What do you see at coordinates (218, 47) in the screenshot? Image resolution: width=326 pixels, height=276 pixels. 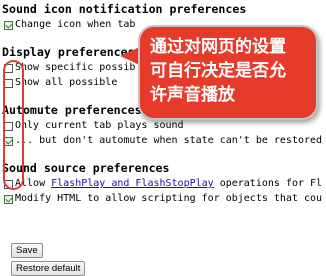 I see `annotation-line-1: 通过对网页的设置` at bounding box center [218, 47].